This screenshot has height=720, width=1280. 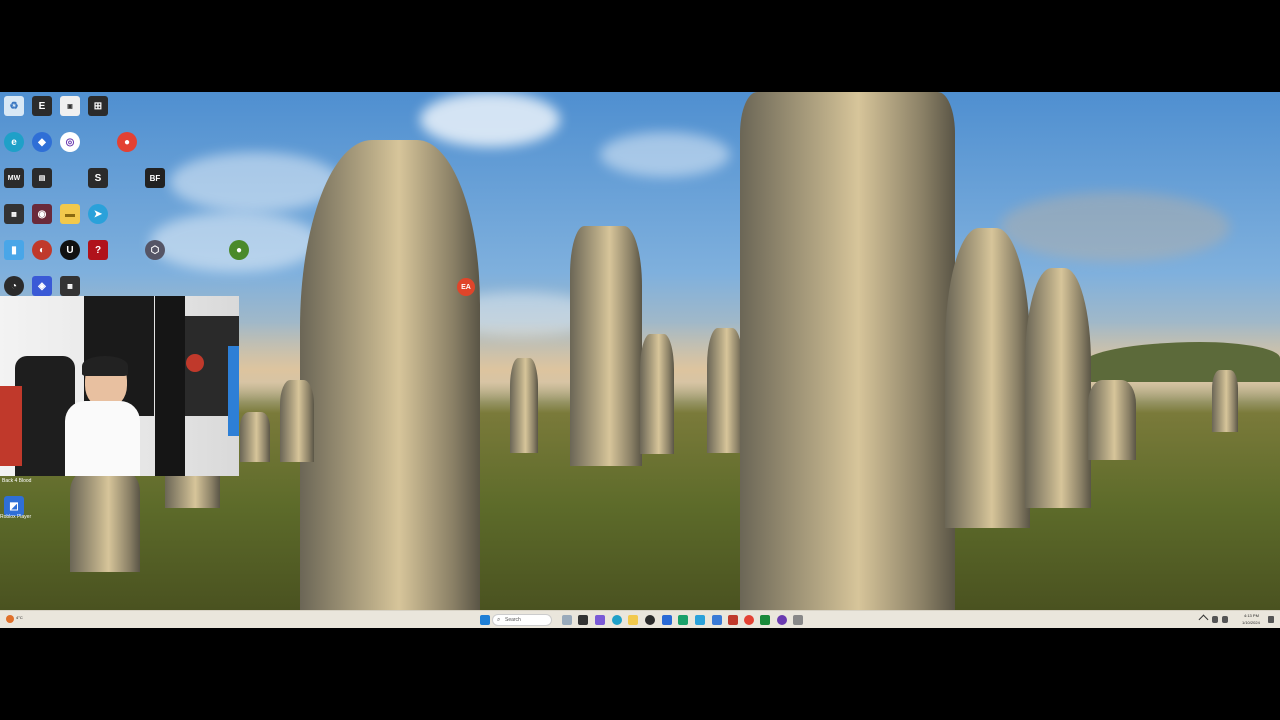 I want to click on network-icon, so click(x=1215, y=619).